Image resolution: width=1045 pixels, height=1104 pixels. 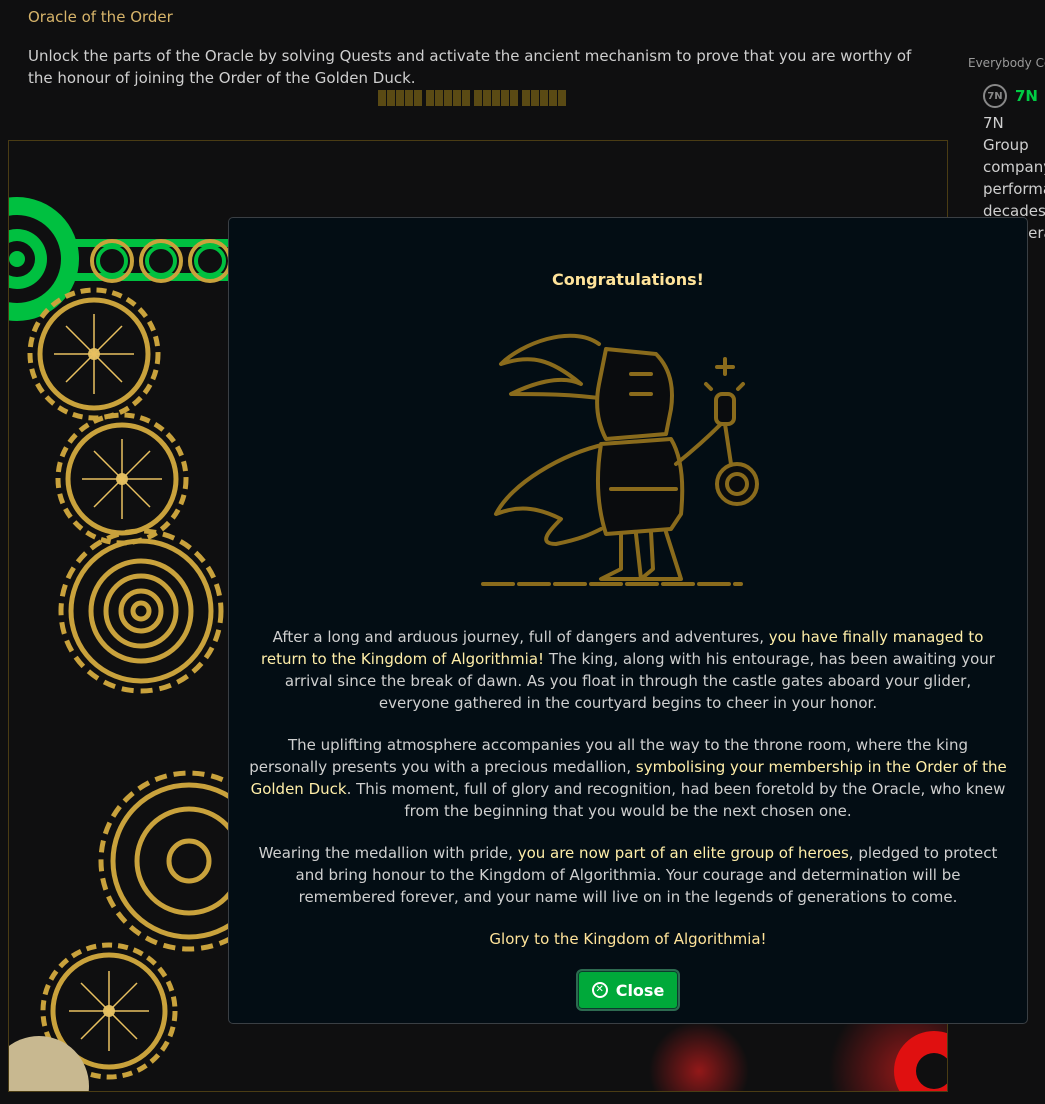 I want to click on quest-progress-bar, so click(x=472, y=98).